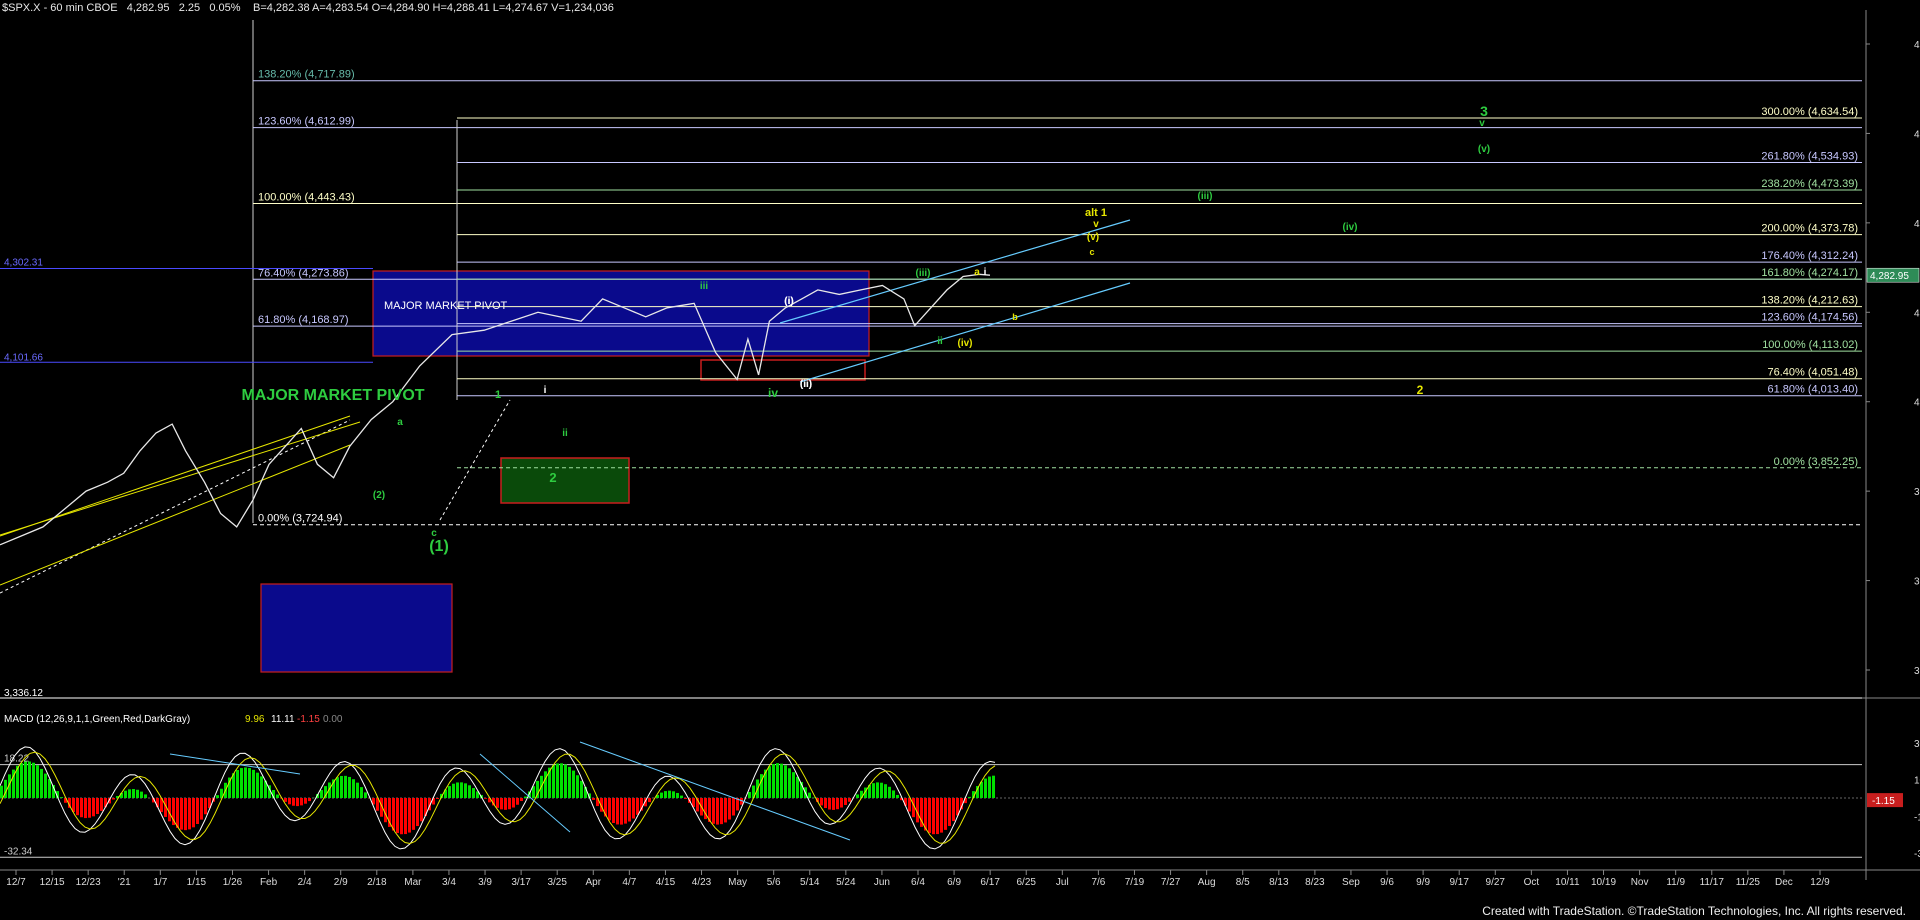  Describe the element at coordinates (1883, 801) in the screenshot. I see `macd-current-text: -1.15` at that location.